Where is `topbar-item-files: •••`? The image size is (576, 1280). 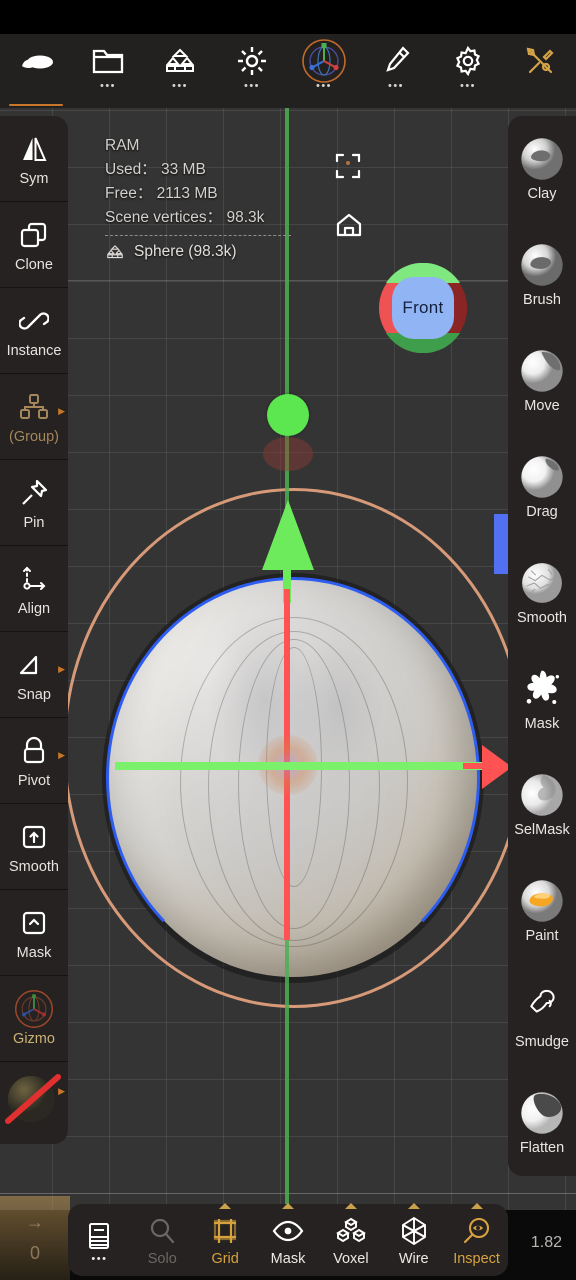
topbar-item-files: ••• is located at coordinates (108, 72).